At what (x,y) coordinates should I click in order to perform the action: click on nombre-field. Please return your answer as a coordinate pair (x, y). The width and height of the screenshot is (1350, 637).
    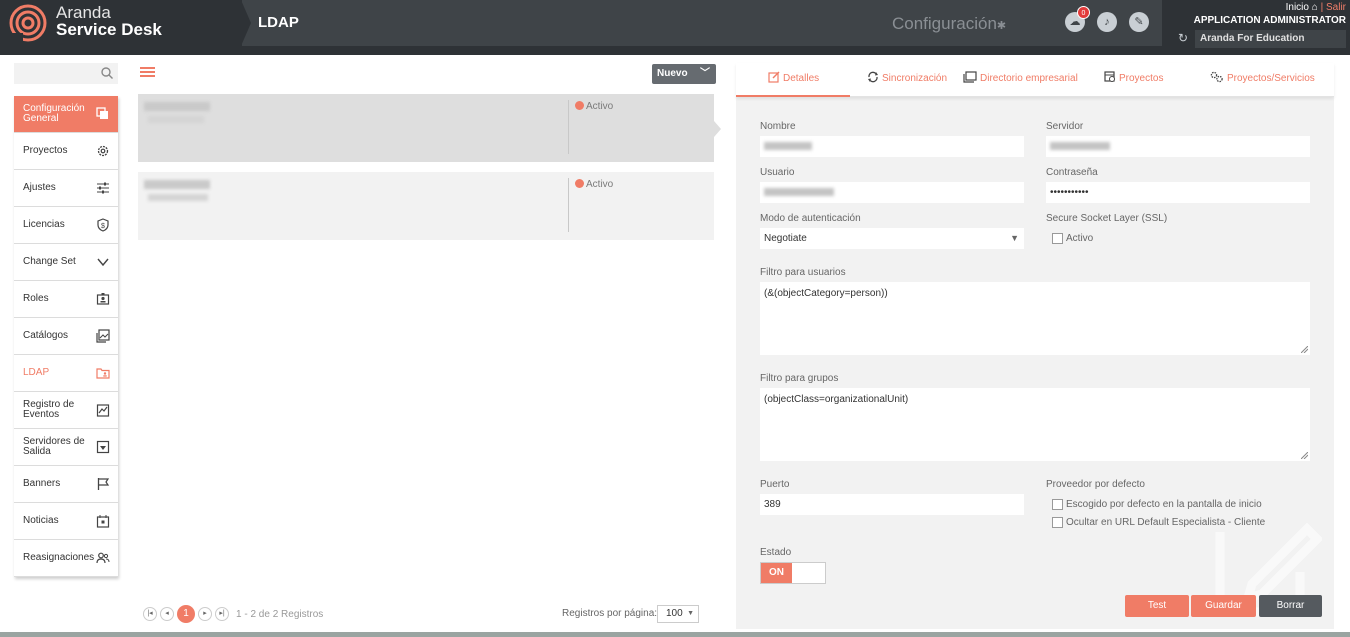
    Looking at the image, I should click on (892, 146).